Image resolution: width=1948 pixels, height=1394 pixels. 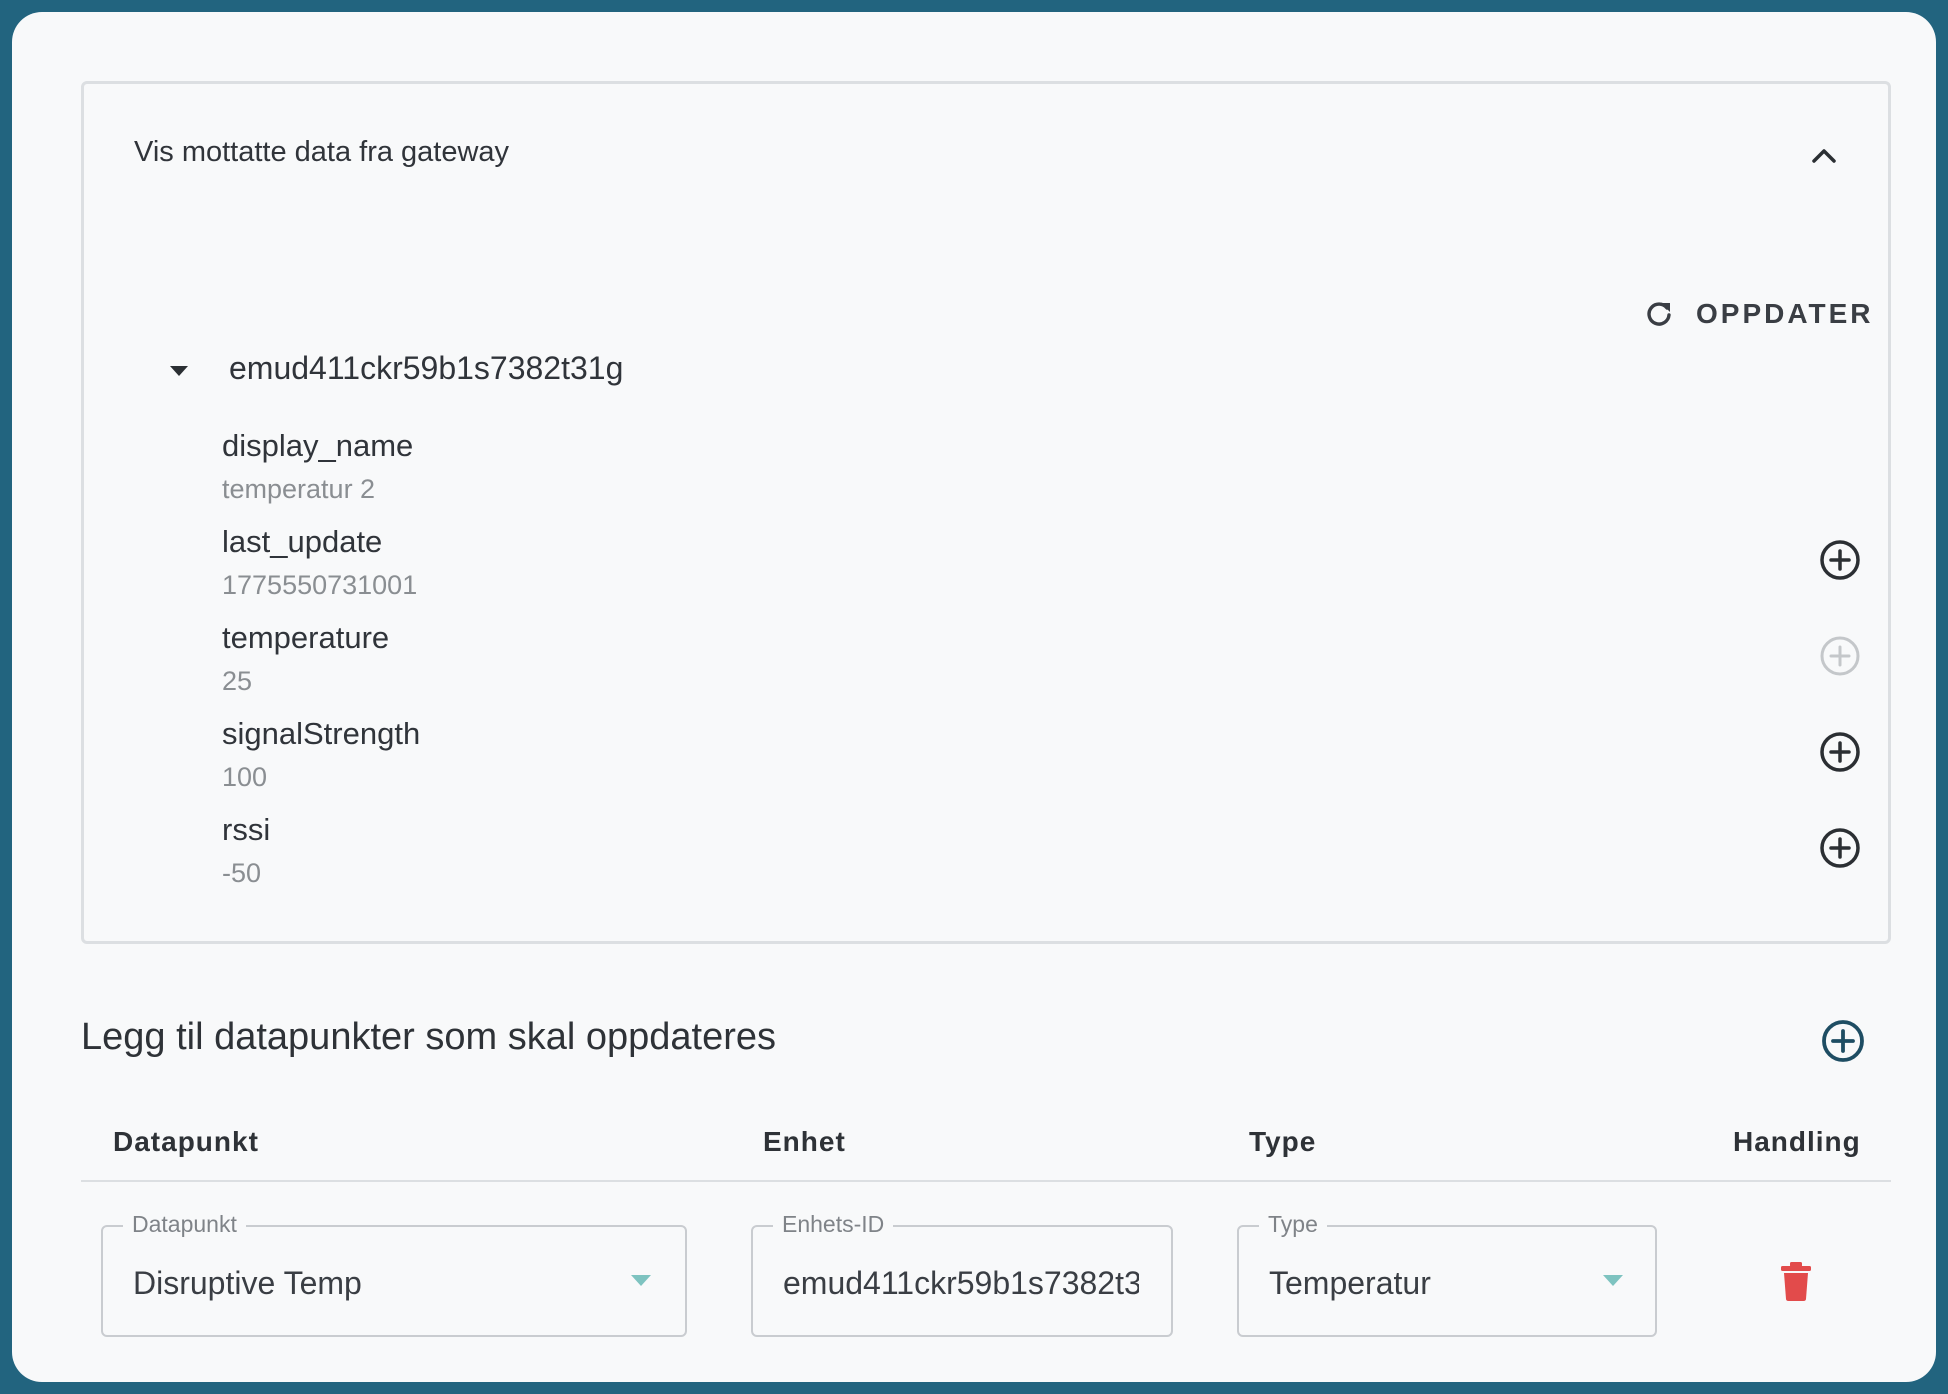 I want to click on datapoint-key: last_update, so click(x=302, y=541).